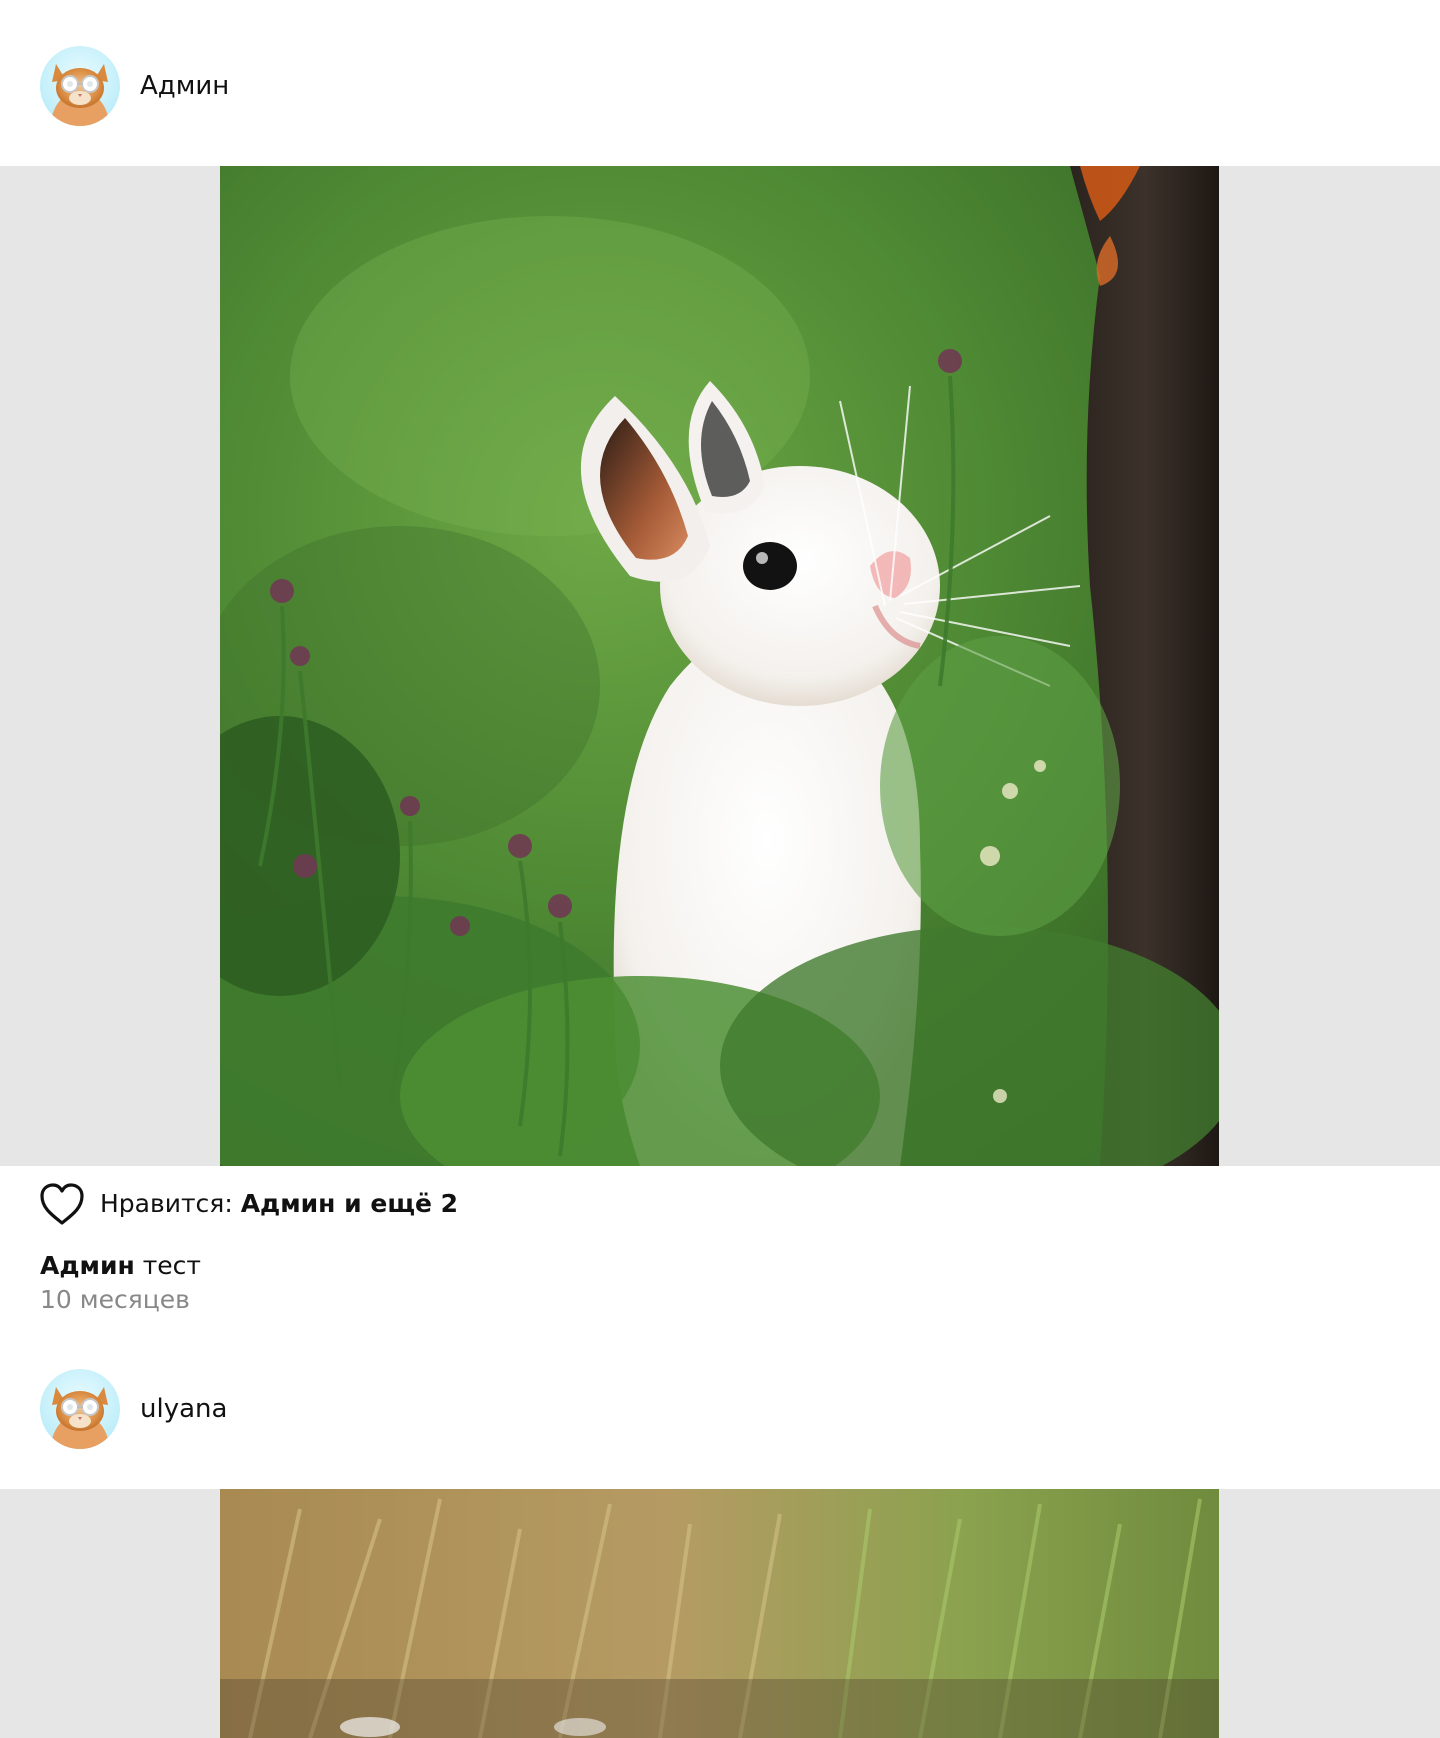 This screenshot has width=1440, height=1738. I want to click on post-header: ulyana, so click(720, 1406).